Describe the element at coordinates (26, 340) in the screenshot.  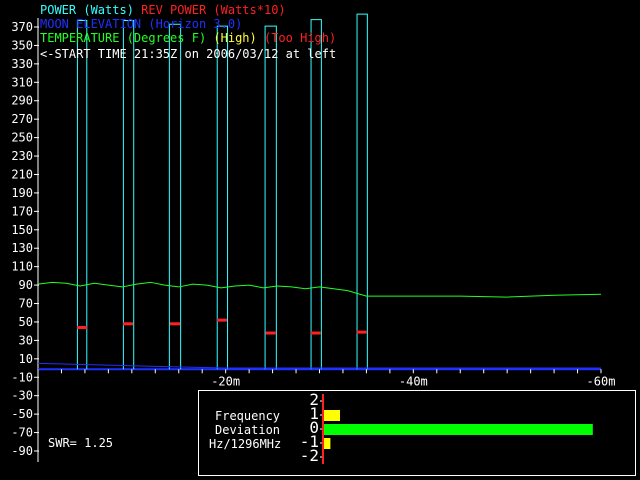
I see `y-tick-label: 30` at that location.